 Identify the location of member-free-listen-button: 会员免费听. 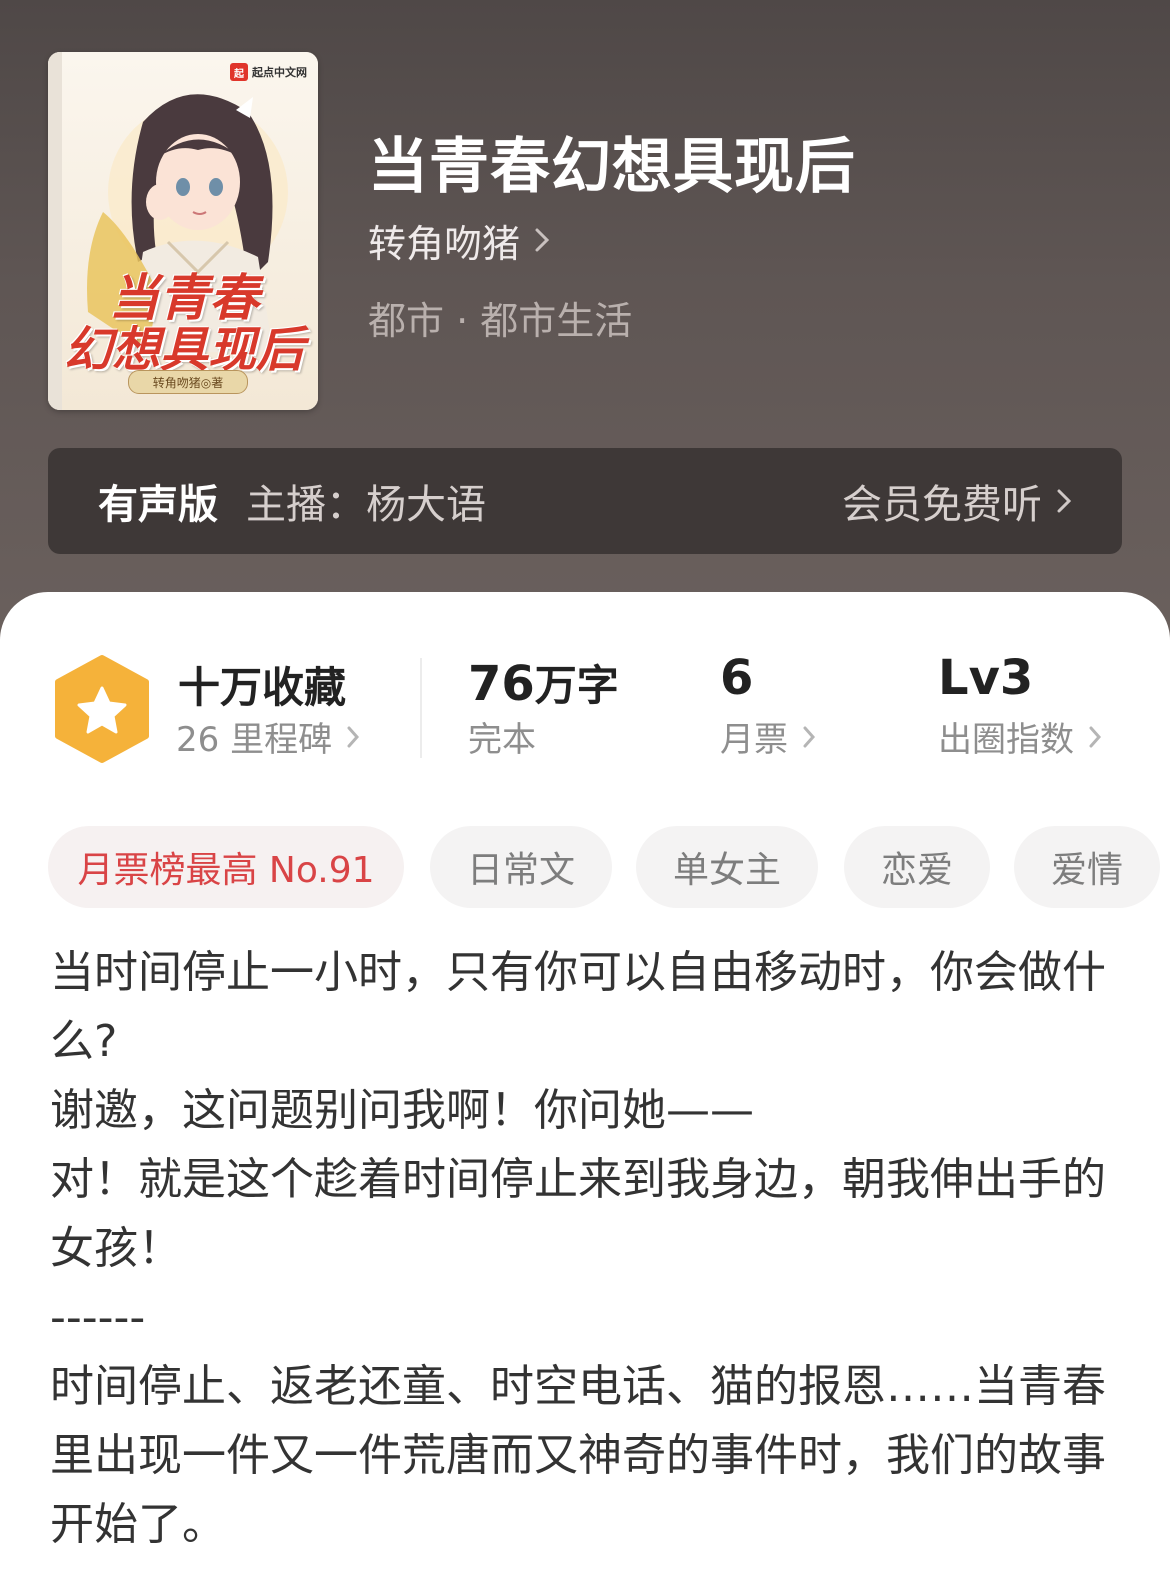
(957, 501).